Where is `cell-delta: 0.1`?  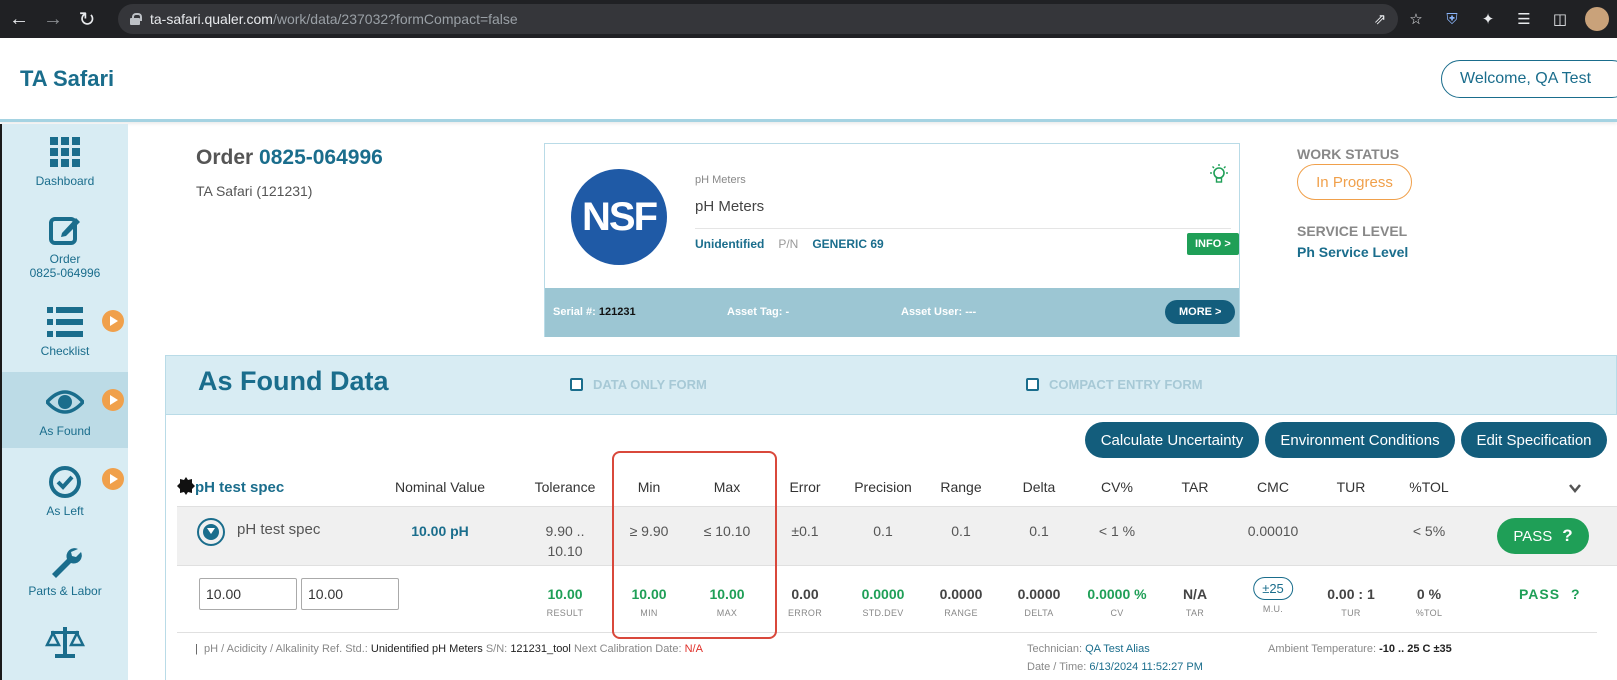 cell-delta: 0.1 is located at coordinates (1039, 531).